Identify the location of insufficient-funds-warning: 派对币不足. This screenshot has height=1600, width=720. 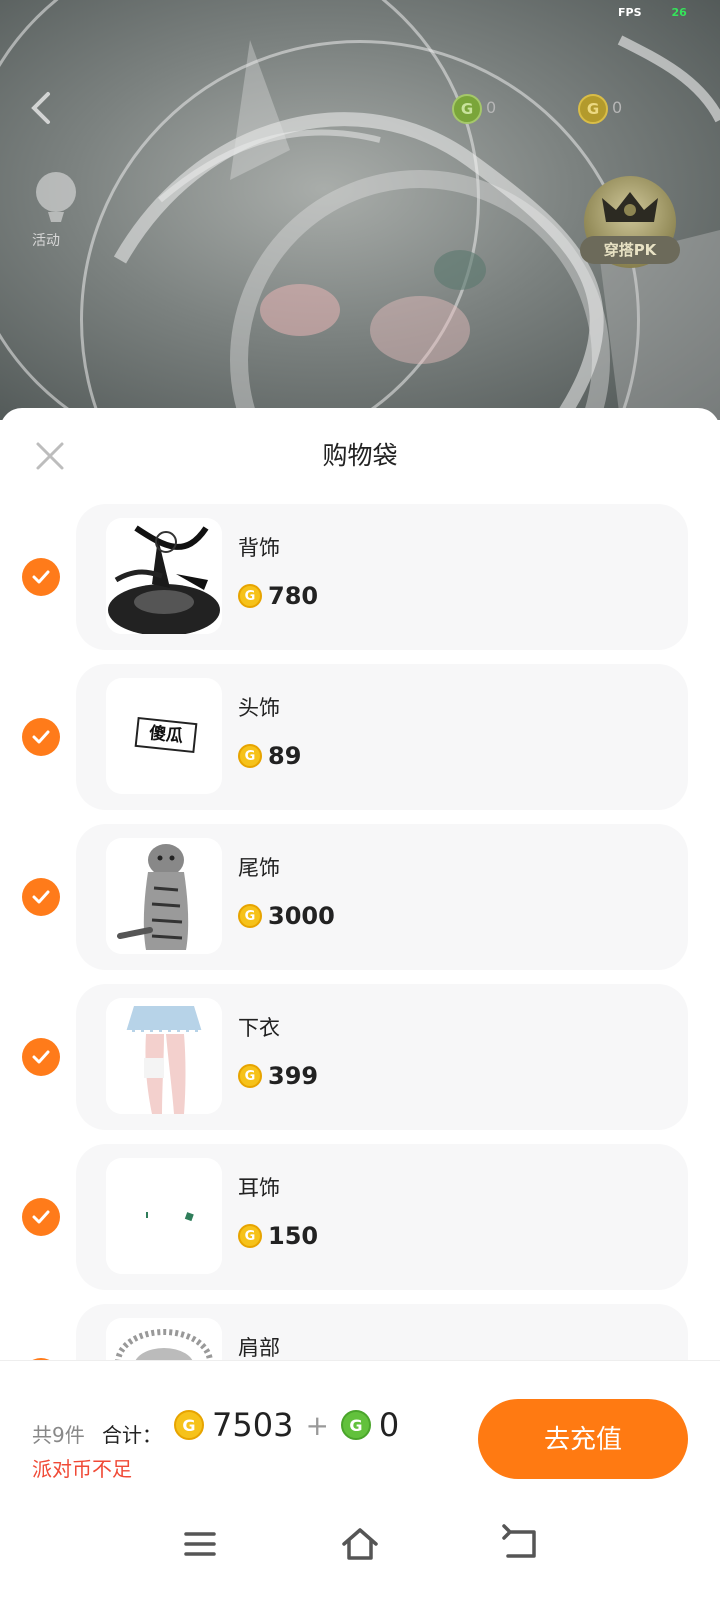
(82, 1469).